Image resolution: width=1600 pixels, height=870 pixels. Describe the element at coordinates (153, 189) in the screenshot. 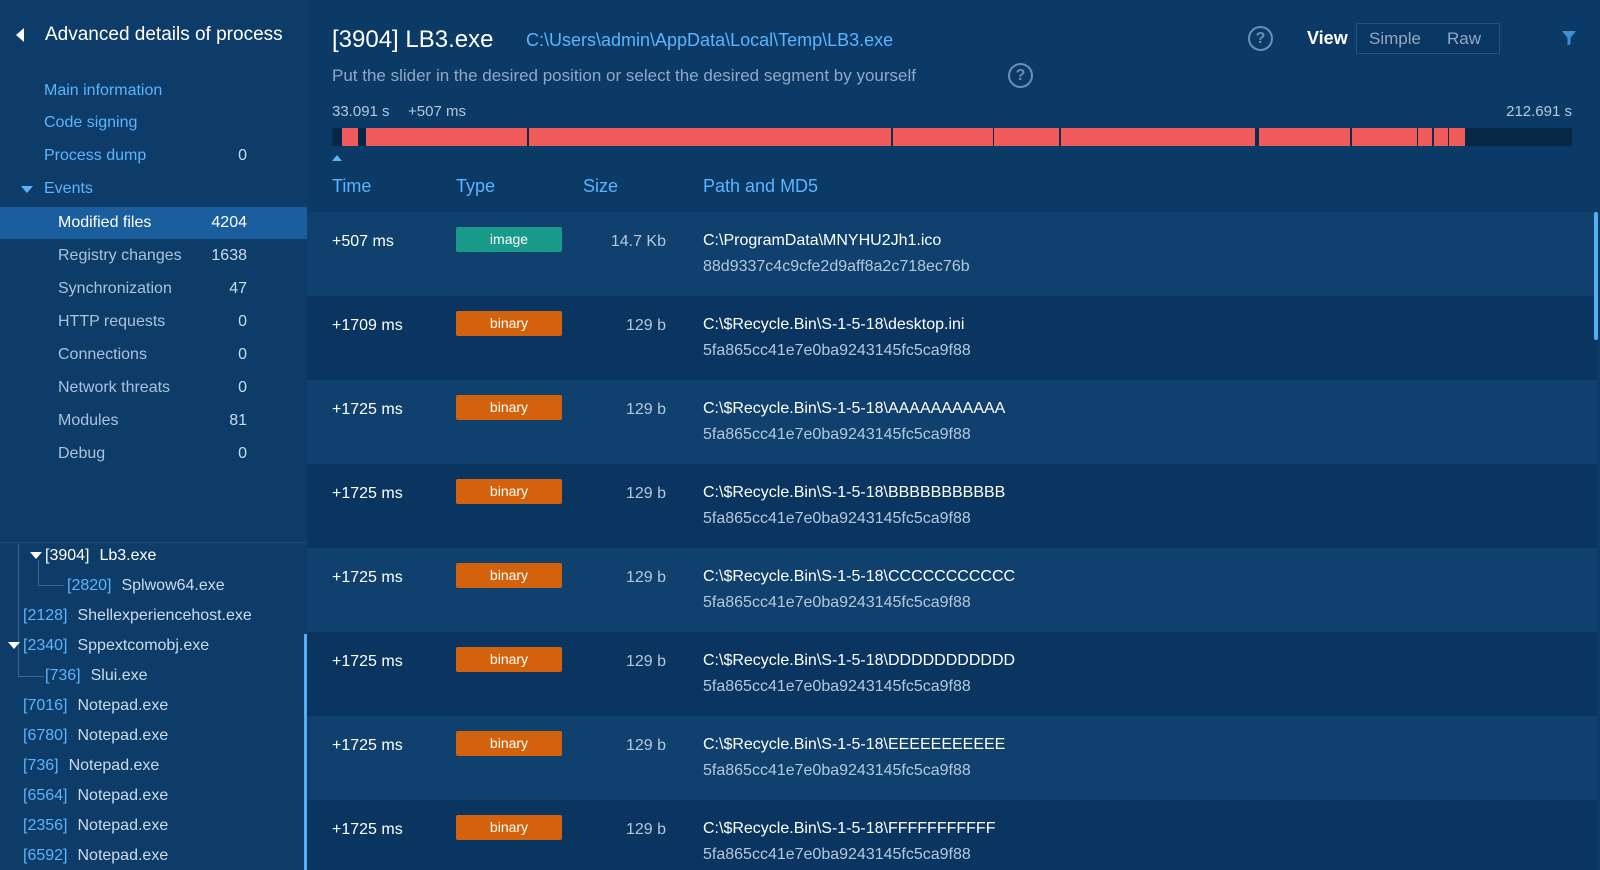

I see `nav-events: Events` at that location.